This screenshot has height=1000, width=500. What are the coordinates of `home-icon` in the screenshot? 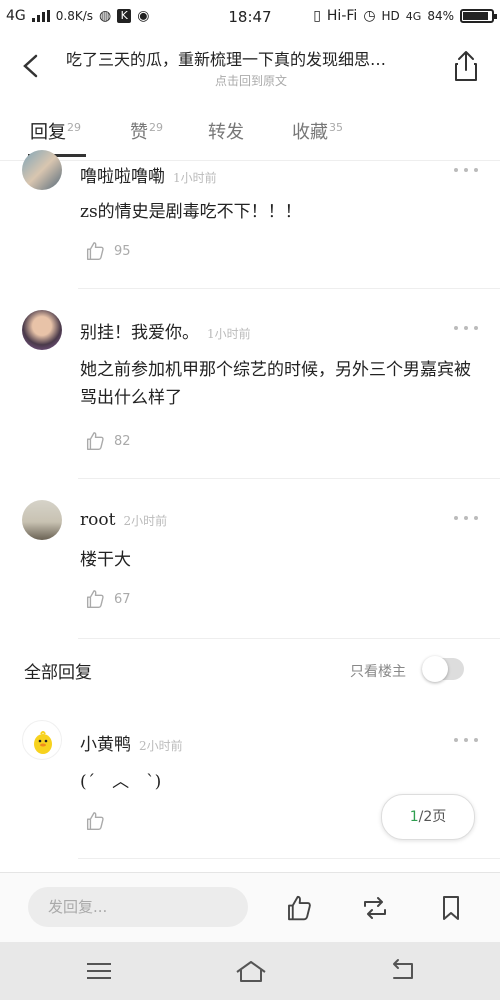 It's located at (250, 971).